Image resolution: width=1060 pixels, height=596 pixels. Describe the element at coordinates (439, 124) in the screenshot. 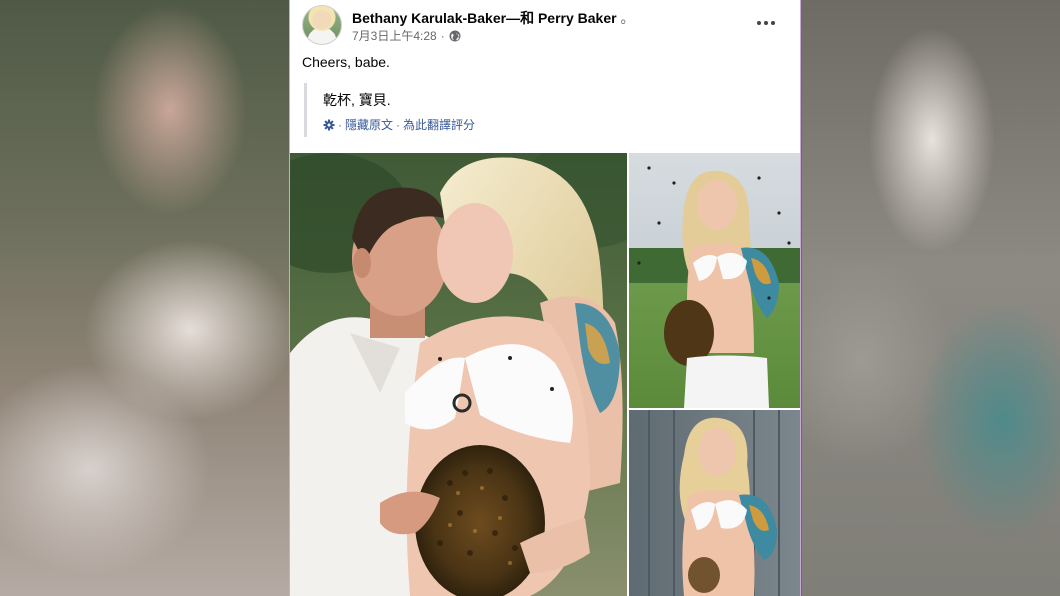

I see `rate-translation-link: 為此翻譯評分` at that location.